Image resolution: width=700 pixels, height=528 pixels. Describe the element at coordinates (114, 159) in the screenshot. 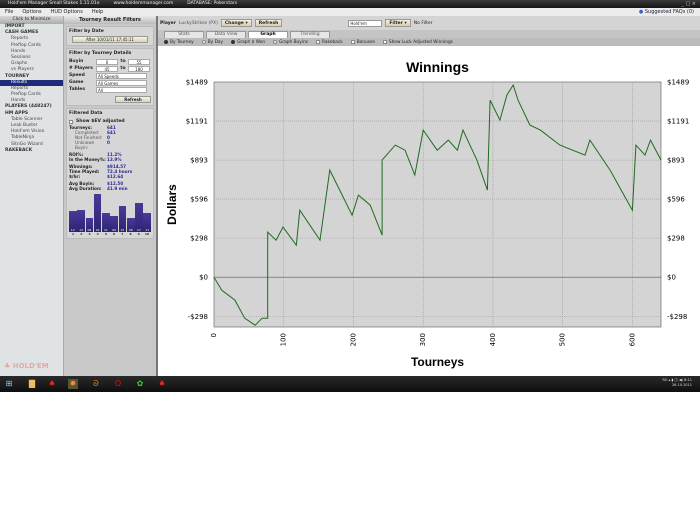

I see `stat-value: 13.9%` at that location.